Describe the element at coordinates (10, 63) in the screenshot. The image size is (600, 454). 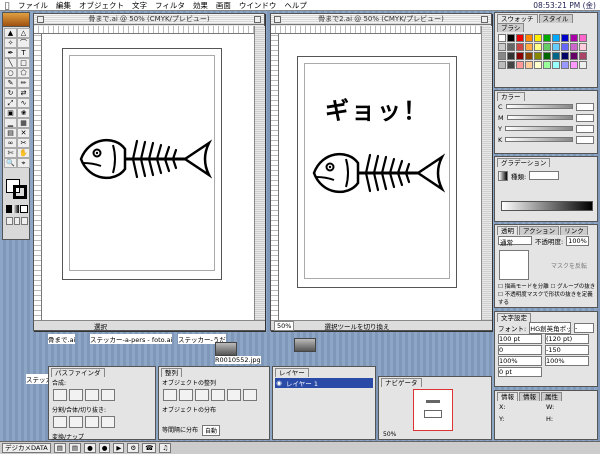
I see `line-tool-icon: ╲` at that location.